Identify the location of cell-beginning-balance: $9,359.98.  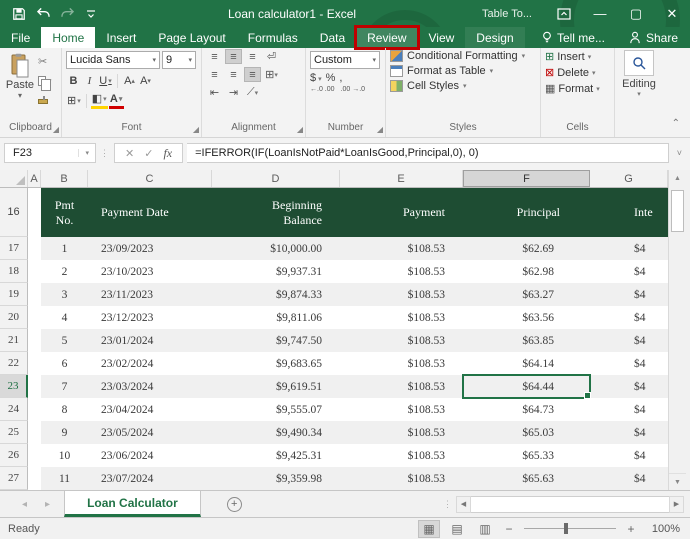
(276, 478).